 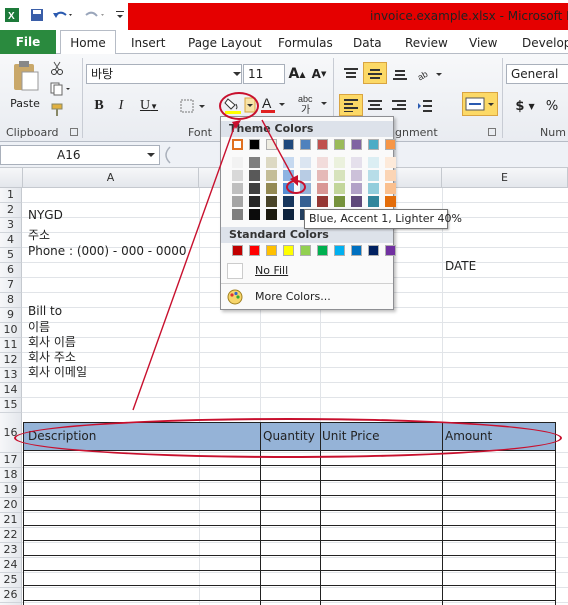 I want to click on arrow-to-swatch, so click(x=278, y=150).